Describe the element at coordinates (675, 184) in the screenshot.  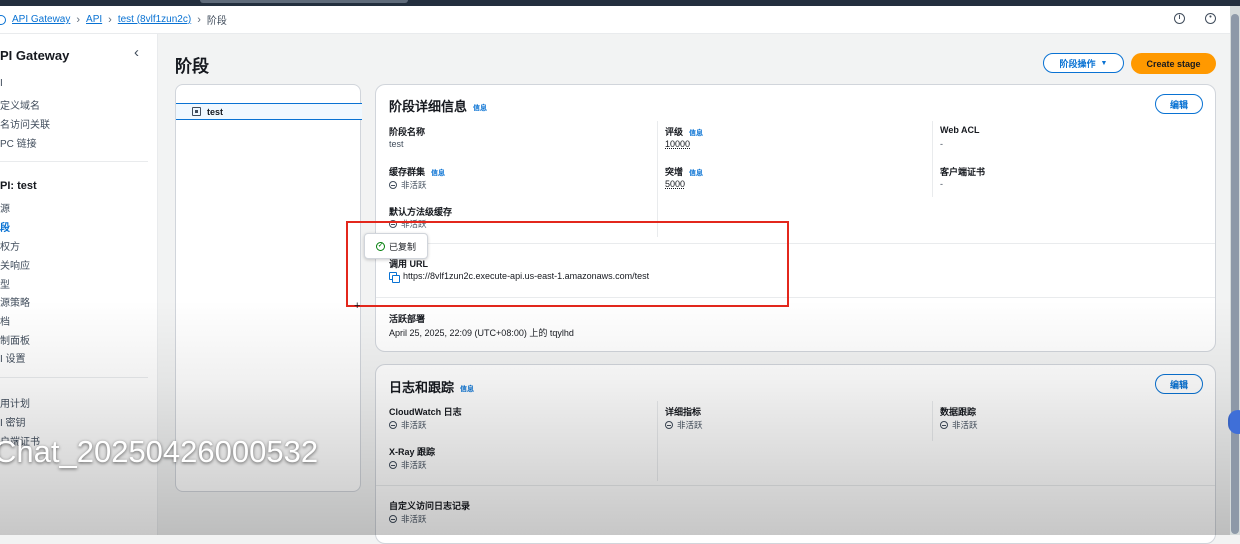
I see `burst-value: 5000` at that location.